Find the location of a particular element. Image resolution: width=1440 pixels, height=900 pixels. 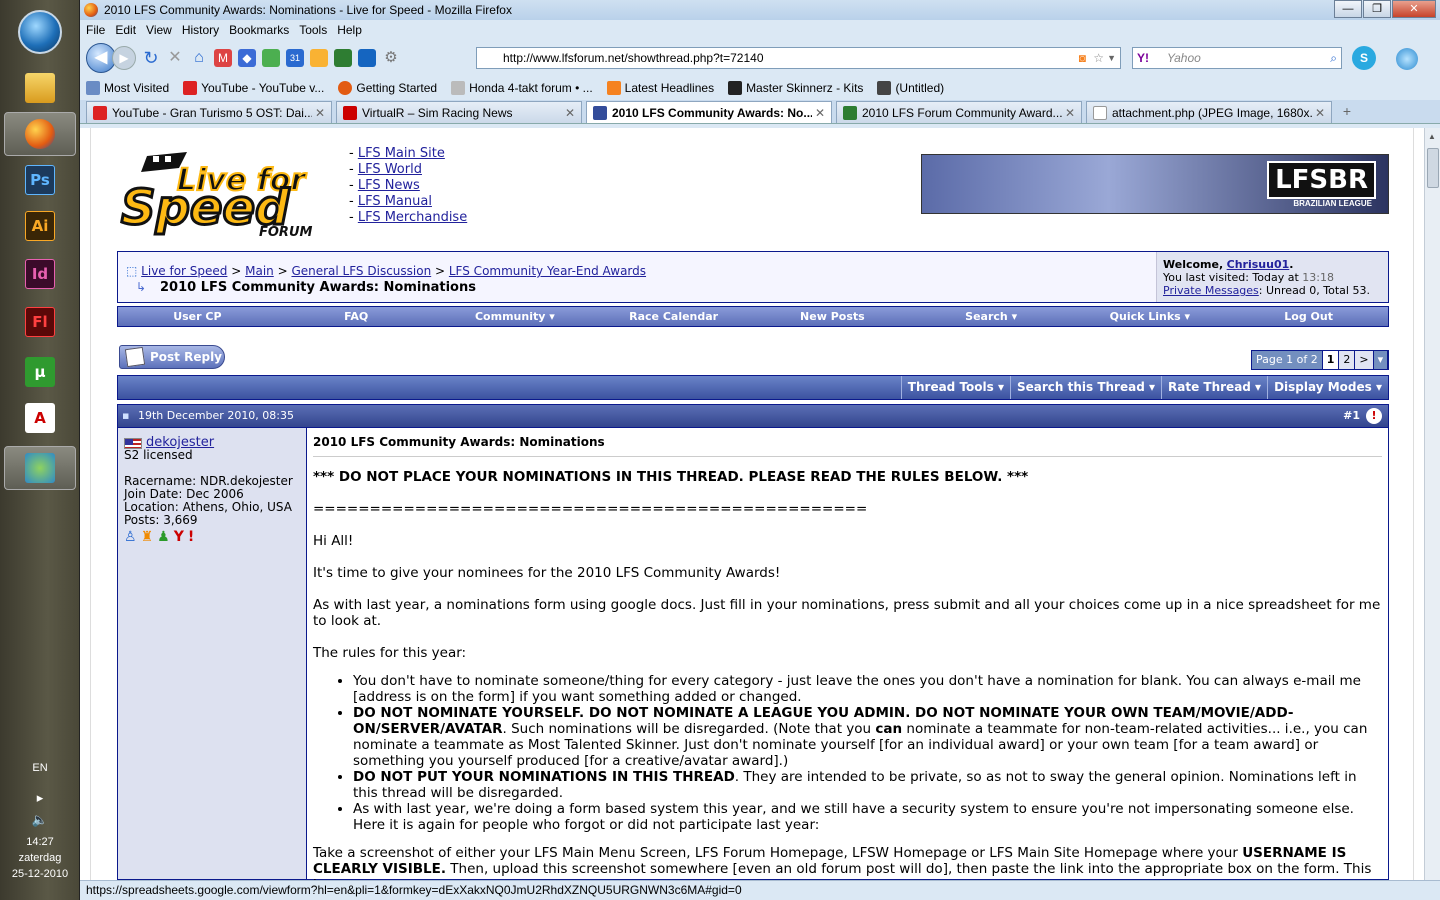

volume-icon: 🔈 is located at coordinates (40, 820).